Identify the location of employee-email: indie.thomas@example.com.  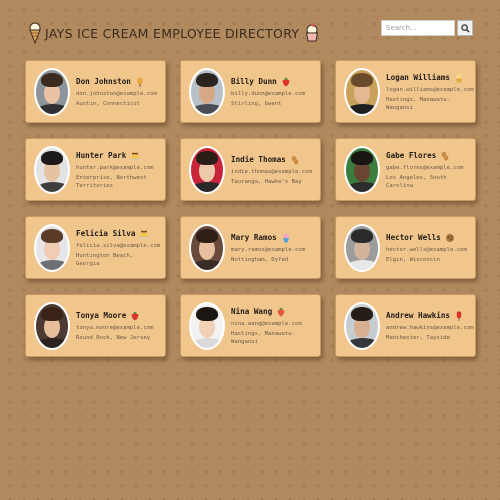
(271, 171).